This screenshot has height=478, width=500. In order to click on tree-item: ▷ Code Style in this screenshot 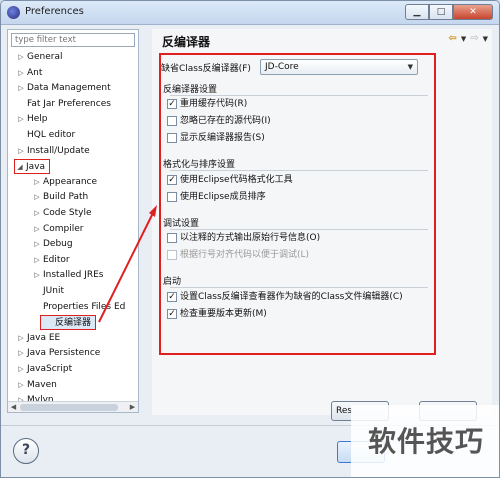, I will do `click(62, 213)`.